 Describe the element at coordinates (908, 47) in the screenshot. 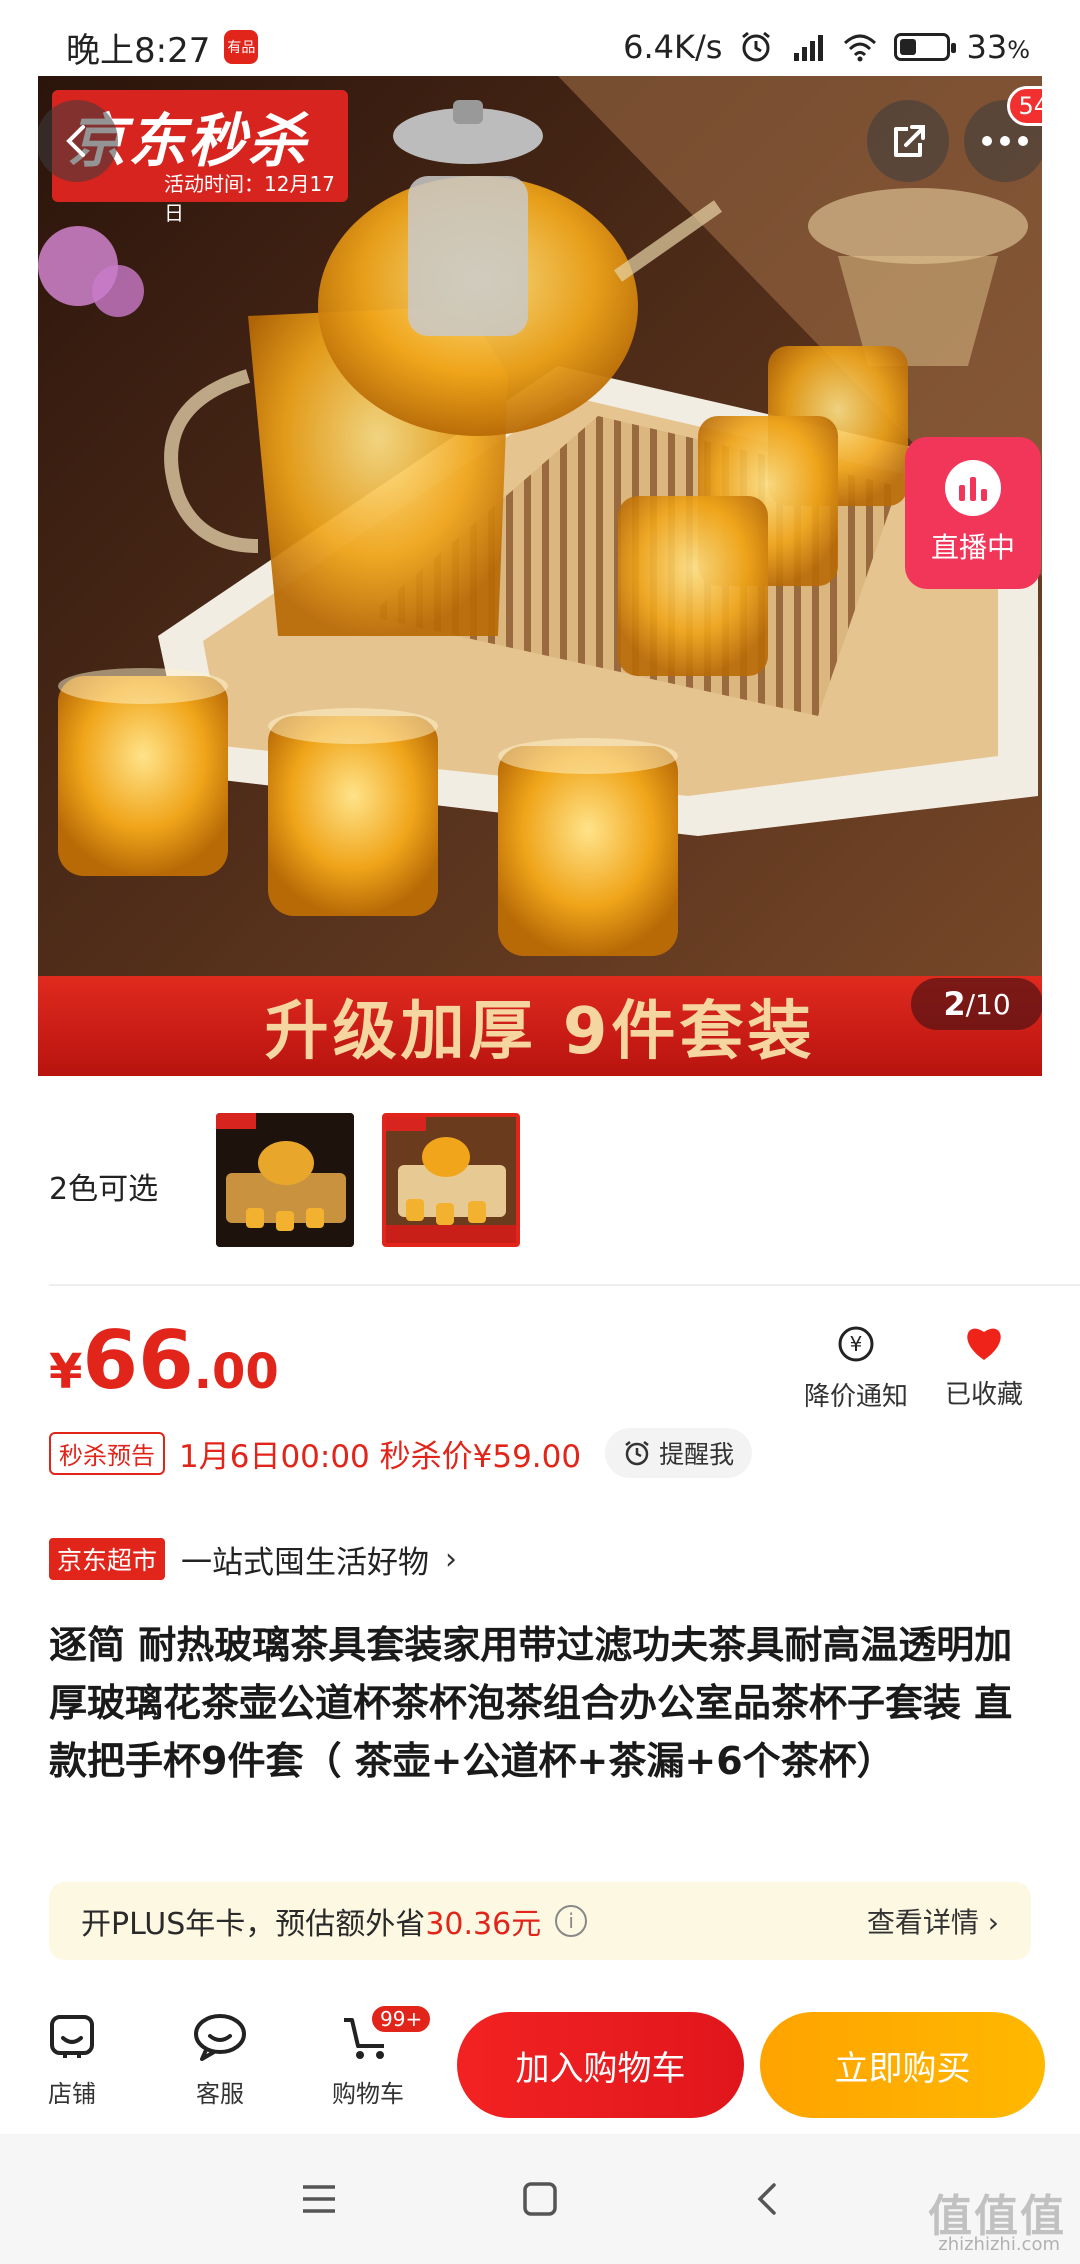

I see `battery-level` at that location.